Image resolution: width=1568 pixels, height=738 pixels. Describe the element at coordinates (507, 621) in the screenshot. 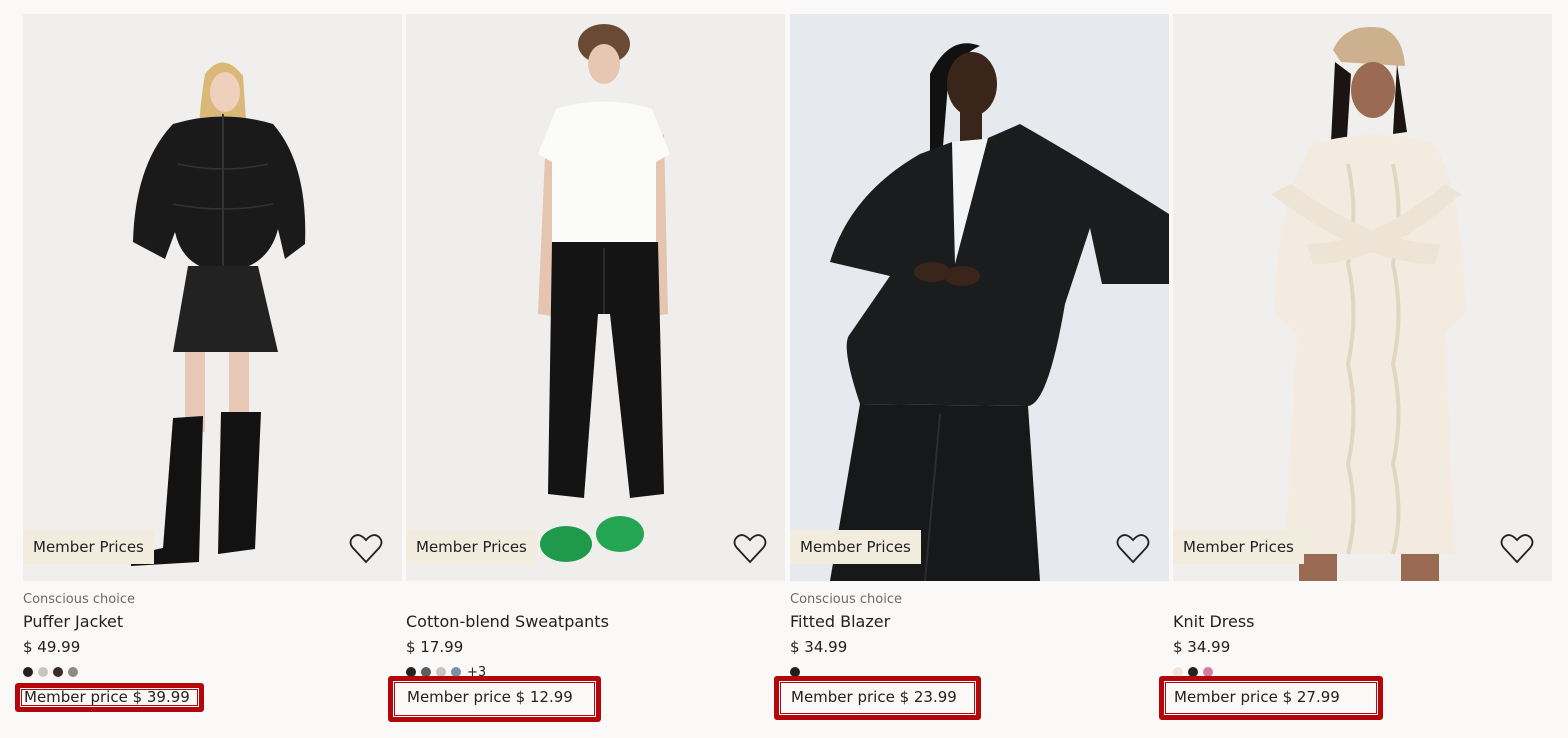

I see `product-name: Cotton-blend Sweatpants` at that location.